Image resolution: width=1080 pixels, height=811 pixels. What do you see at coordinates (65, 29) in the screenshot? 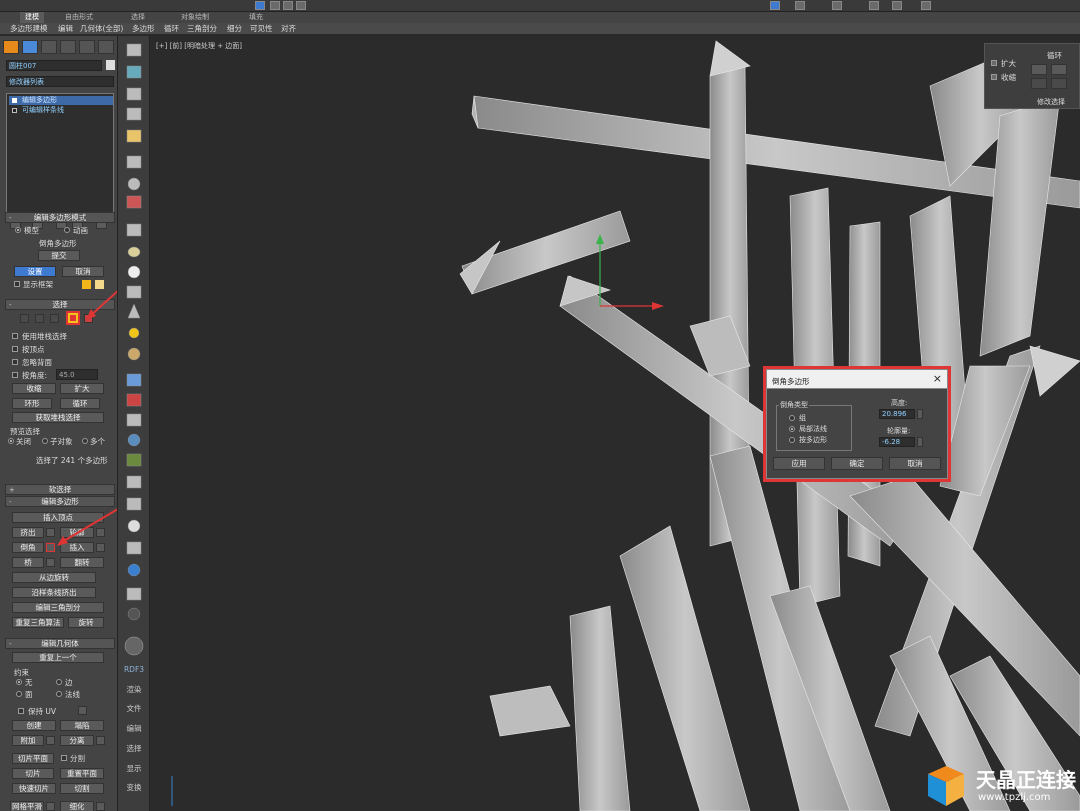
I see `ribbon-edit: 编辑` at bounding box center [65, 29].